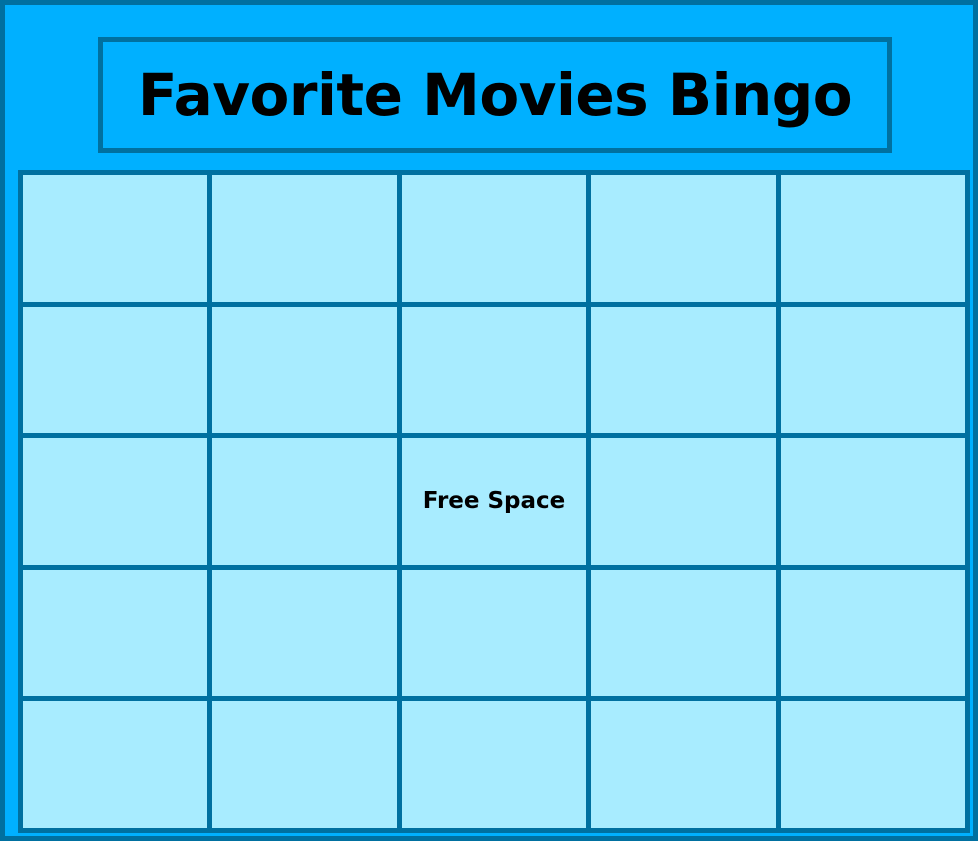 The width and height of the screenshot is (978, 841). What do you see at coordinates (872, 238) in the screenshot?
I see `bingo-cell-r1-c5` at bounding box center [872, 238].